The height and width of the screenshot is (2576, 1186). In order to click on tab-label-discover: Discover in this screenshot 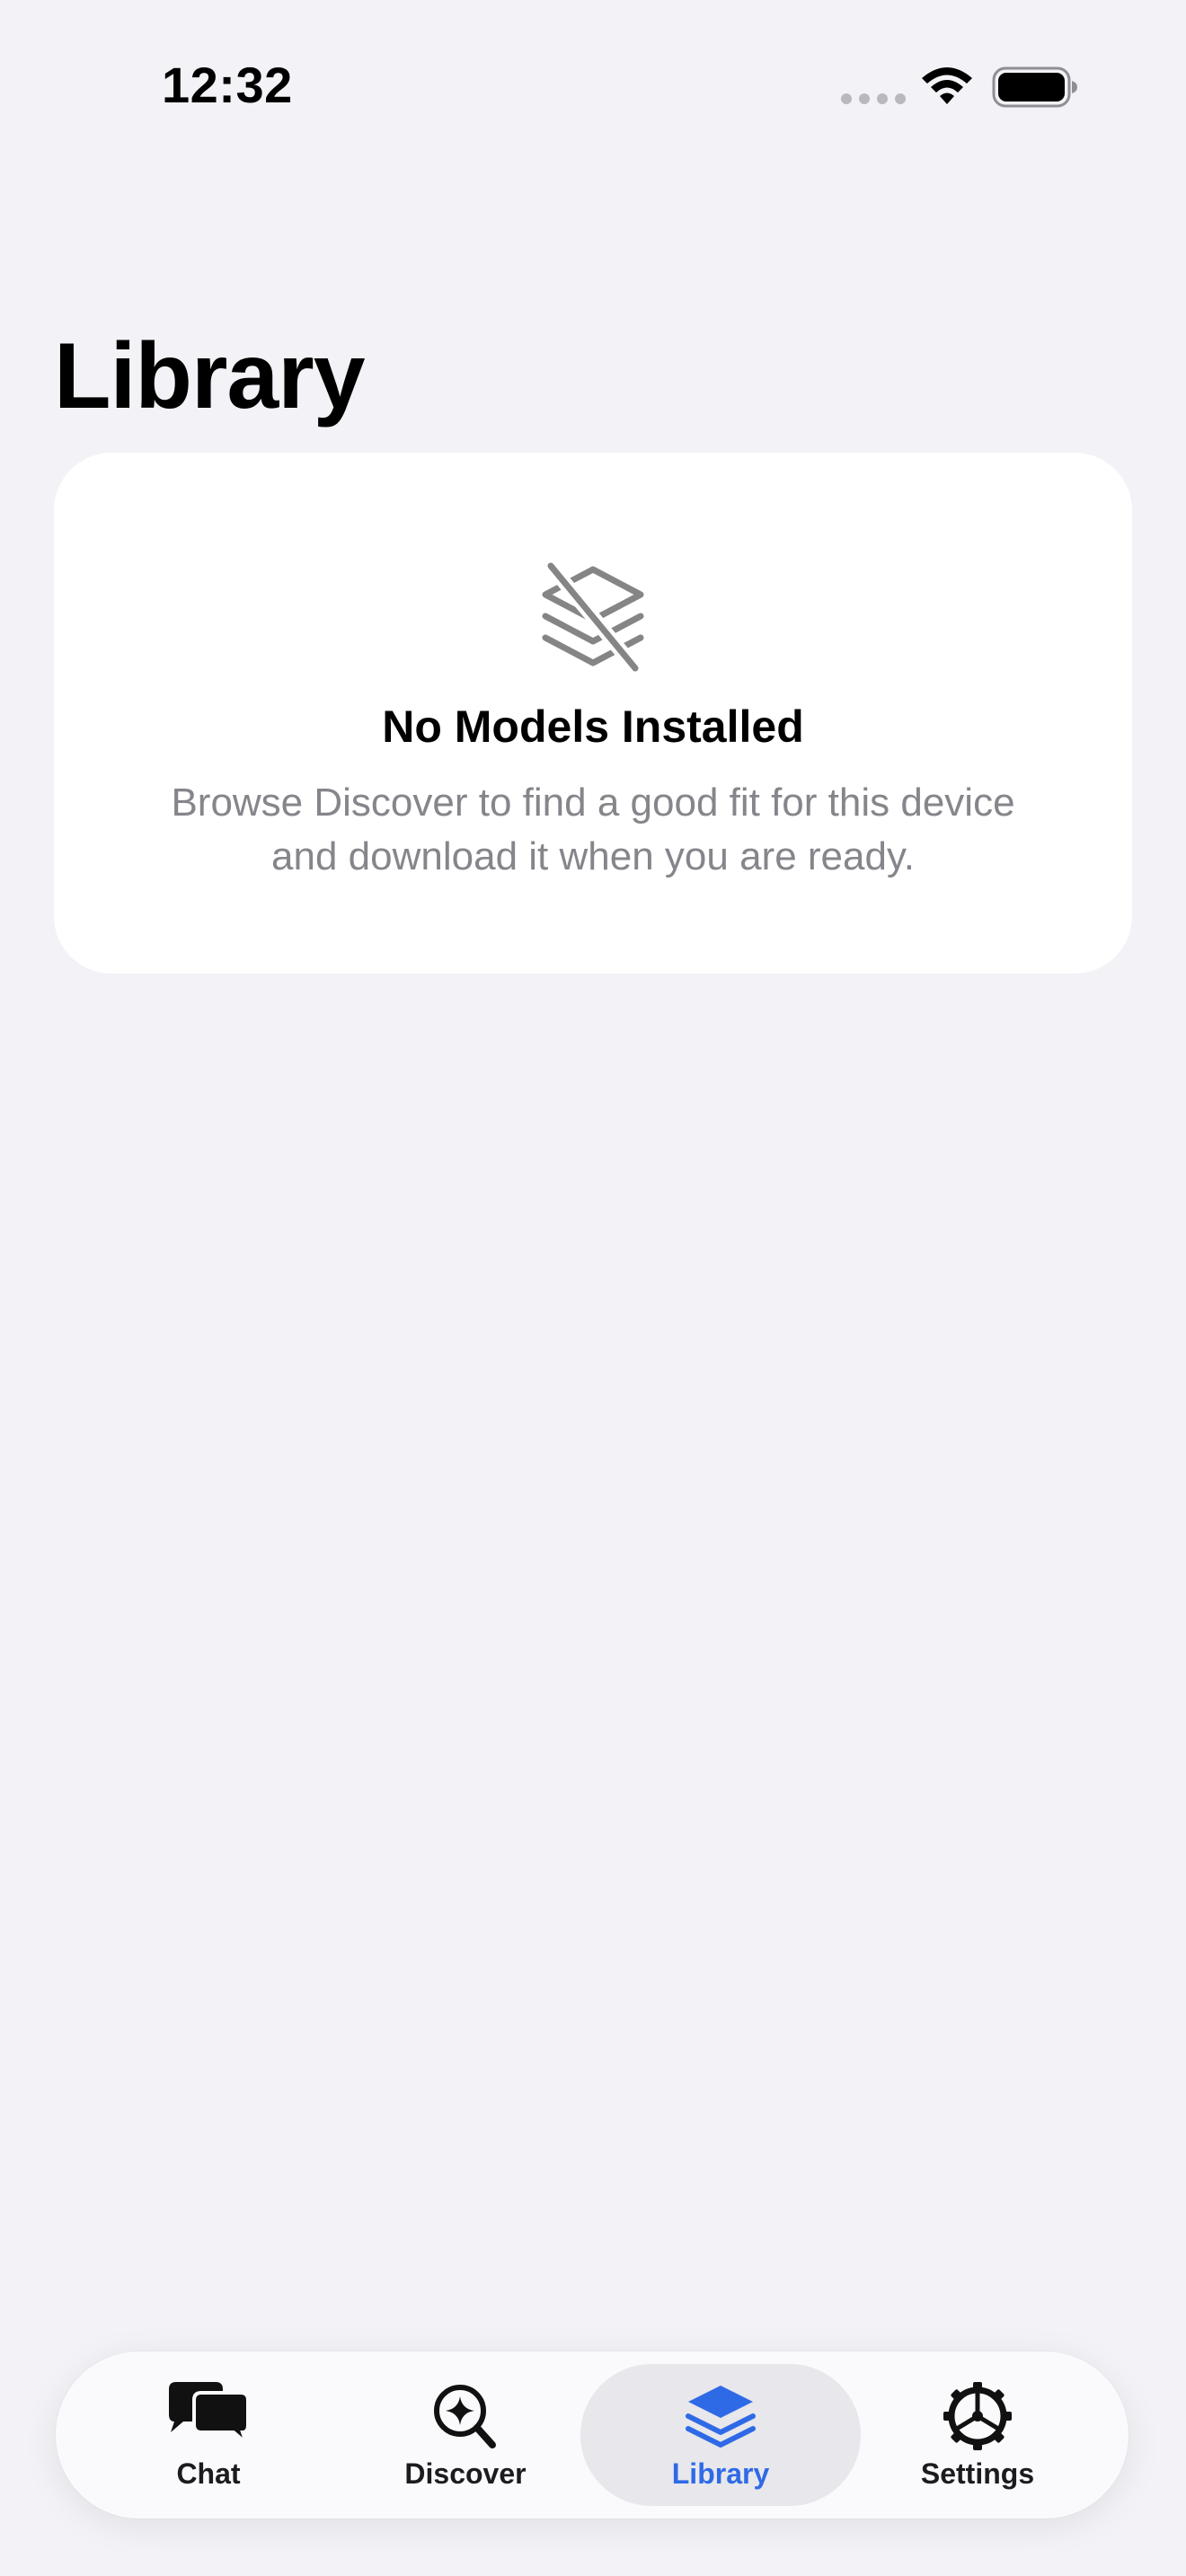, I will do `click(465, 2473)`.